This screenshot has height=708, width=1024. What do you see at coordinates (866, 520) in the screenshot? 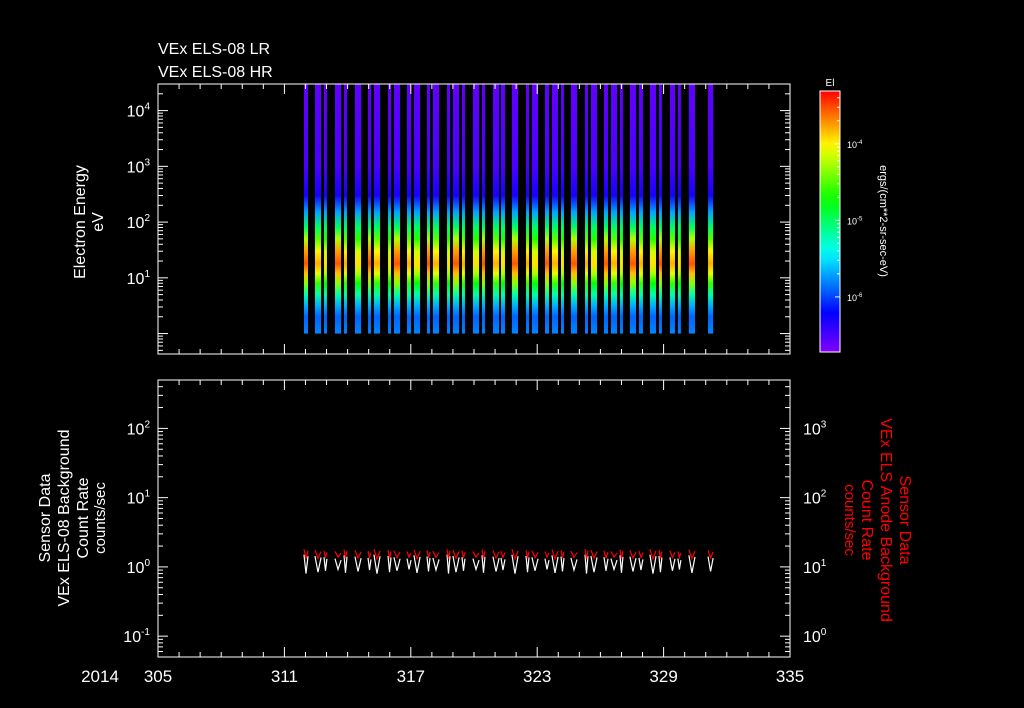
I see `right-ylabel-line-3: Count Rate` at bounding box center [866, 520].